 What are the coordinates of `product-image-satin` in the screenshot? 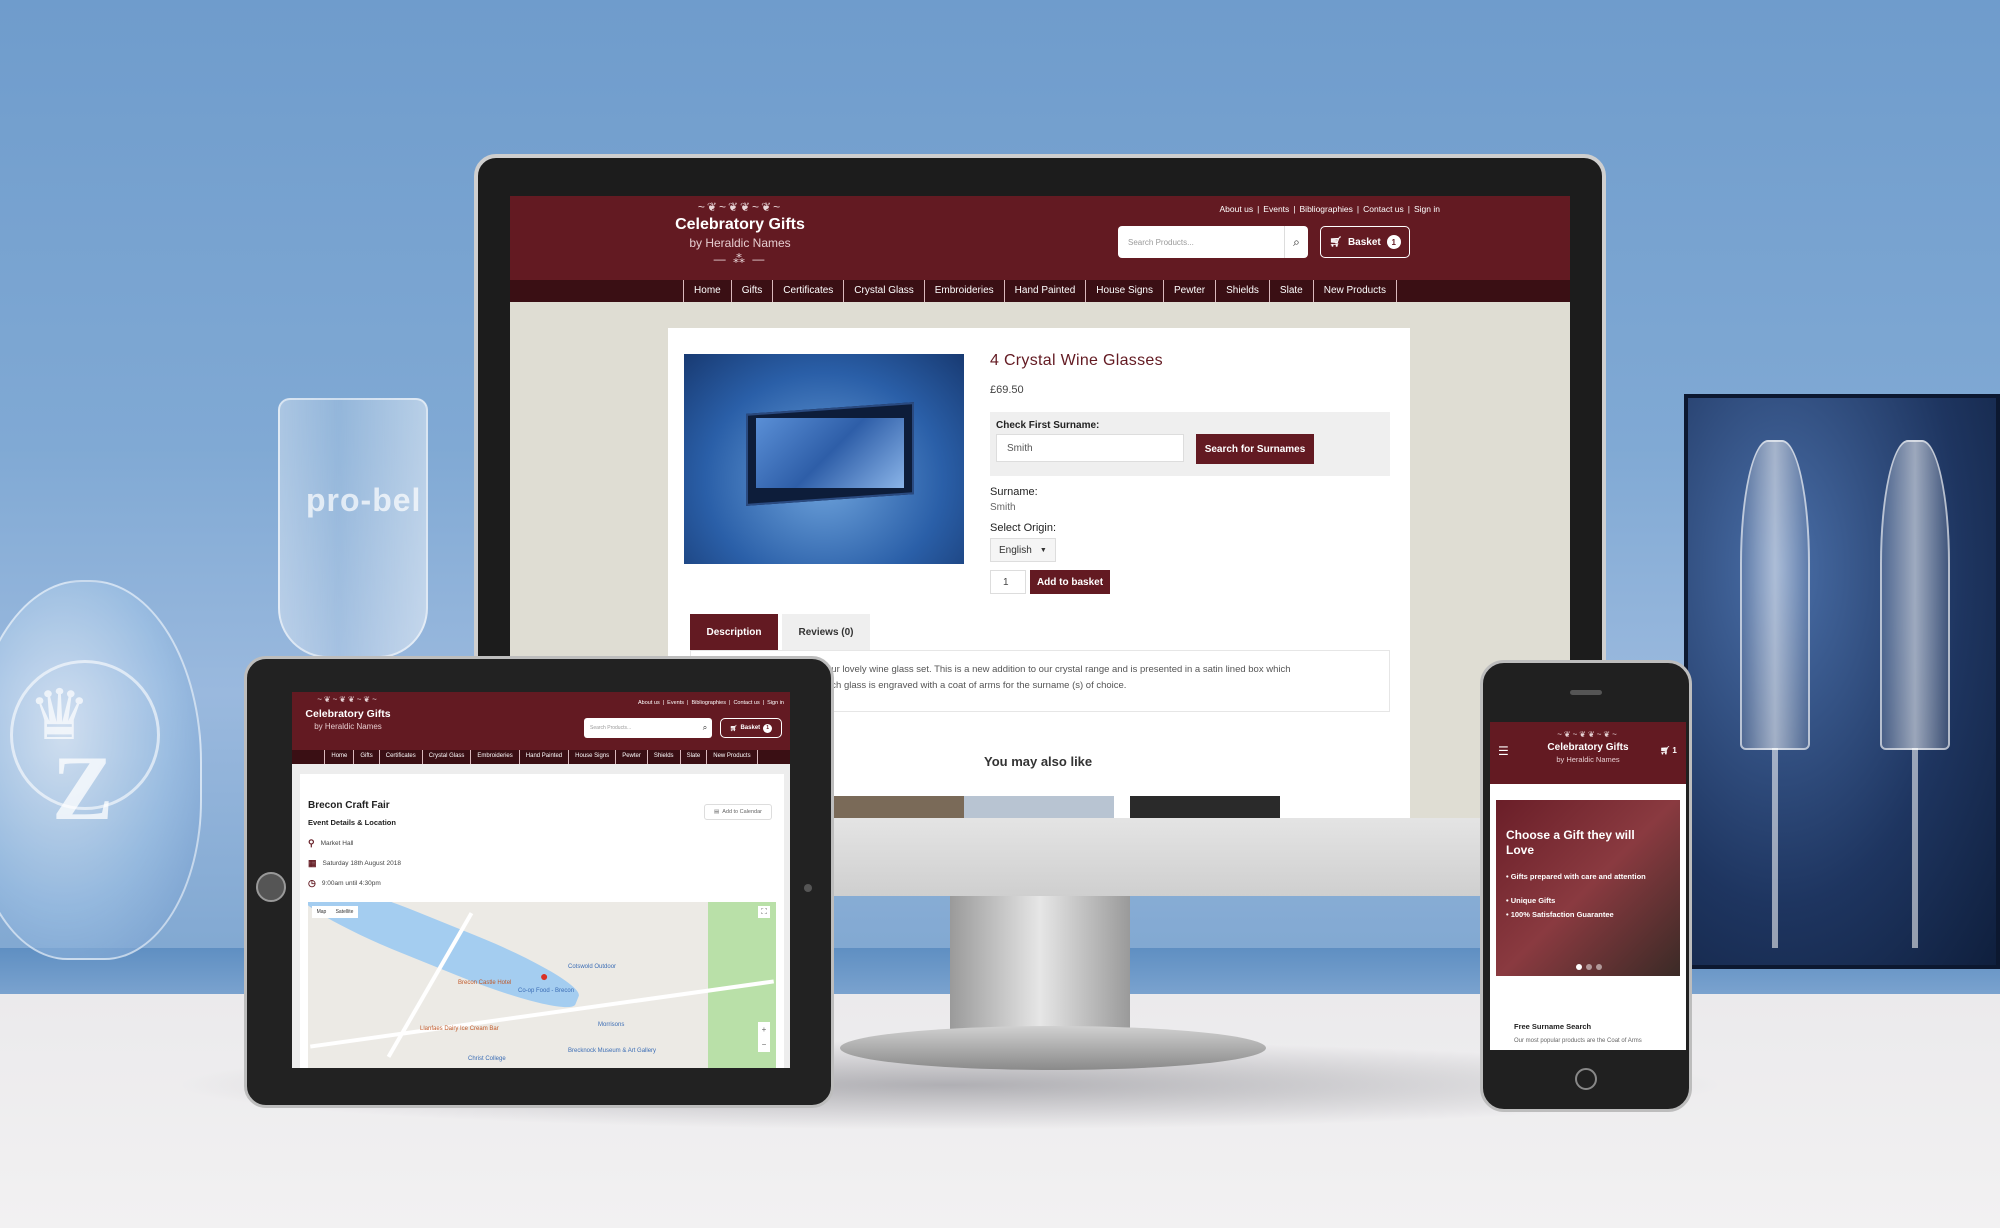 It's located at (830, 453).